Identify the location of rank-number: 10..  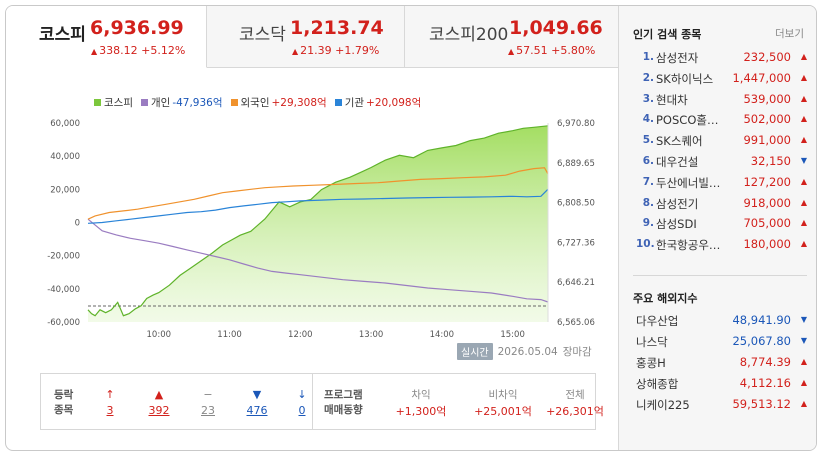
(645, 244).